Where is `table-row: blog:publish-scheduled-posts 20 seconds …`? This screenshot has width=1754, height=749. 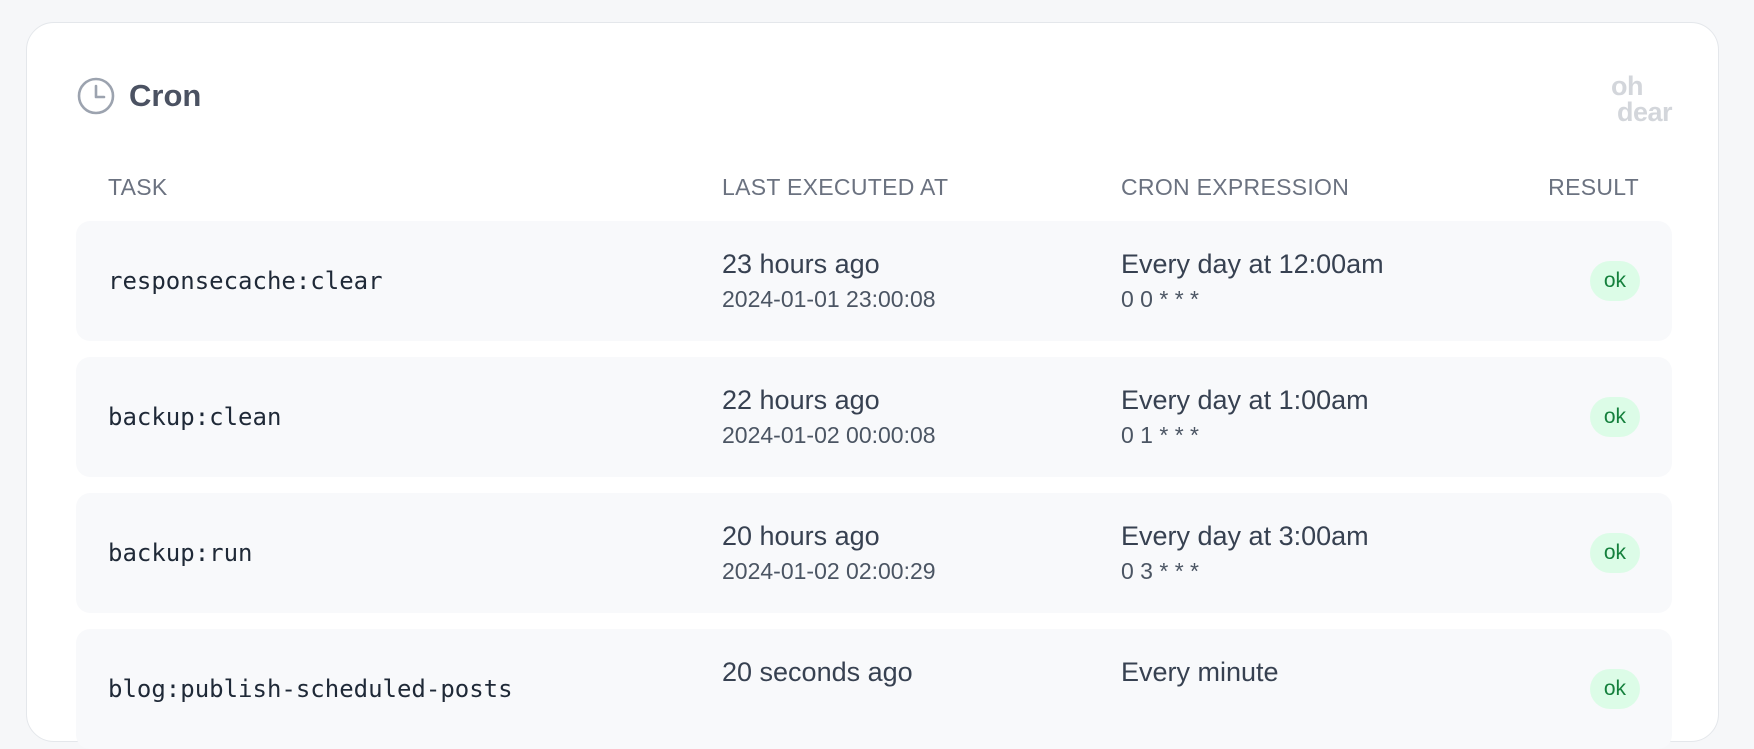
table-row: blog:publish-scheduled-posts 20 seconds … is located at coordinates (874, 689).